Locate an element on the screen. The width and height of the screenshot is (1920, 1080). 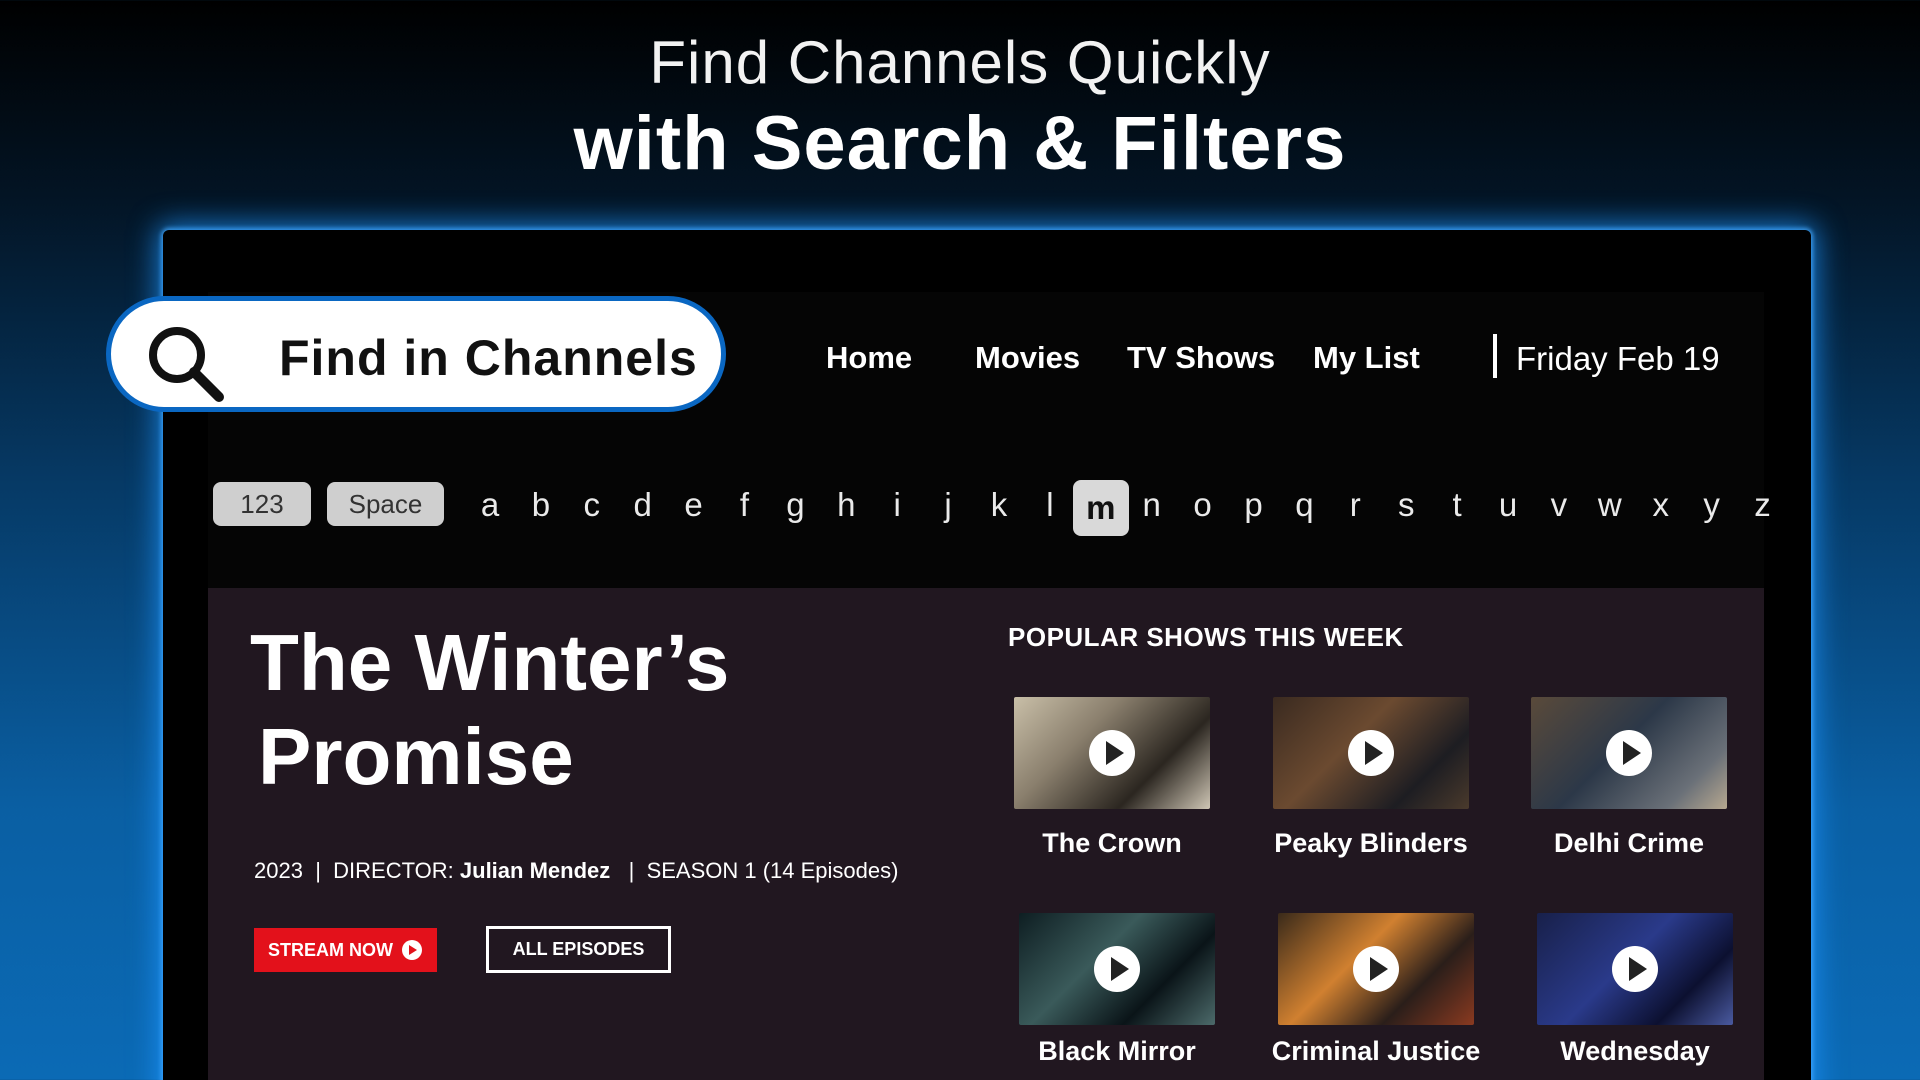
nav-my-list: My List is located at coordinates (1366, 358).